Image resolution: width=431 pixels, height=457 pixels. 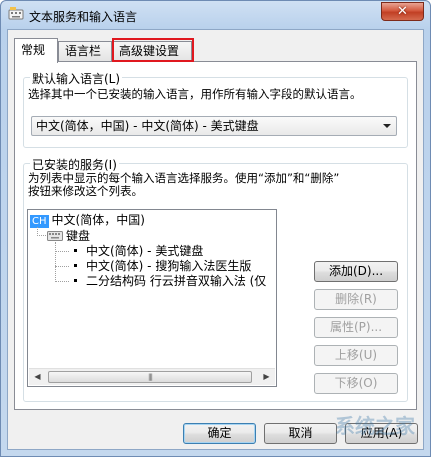 What do you see at coordinates (37, 377) in the screenshot?
I see `arrow-left-icon: ◀` at bounding box center [37, 377].